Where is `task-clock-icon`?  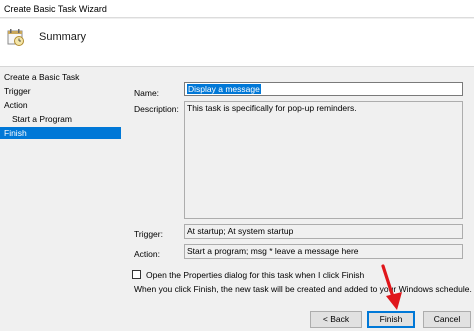 task-clock-icon is located at coordinates (15, 37).